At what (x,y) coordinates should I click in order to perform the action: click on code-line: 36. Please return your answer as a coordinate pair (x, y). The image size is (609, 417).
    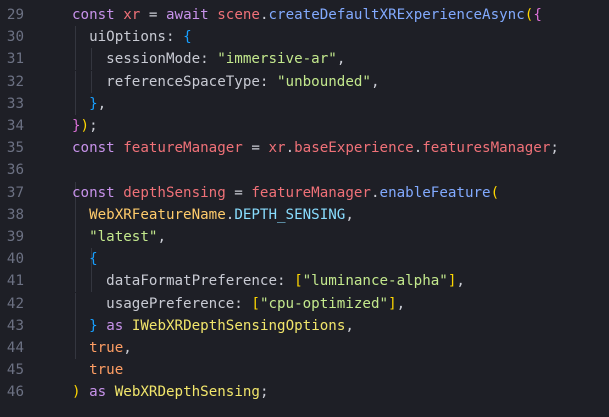
    Looking at the image, I should click on (304, 170).